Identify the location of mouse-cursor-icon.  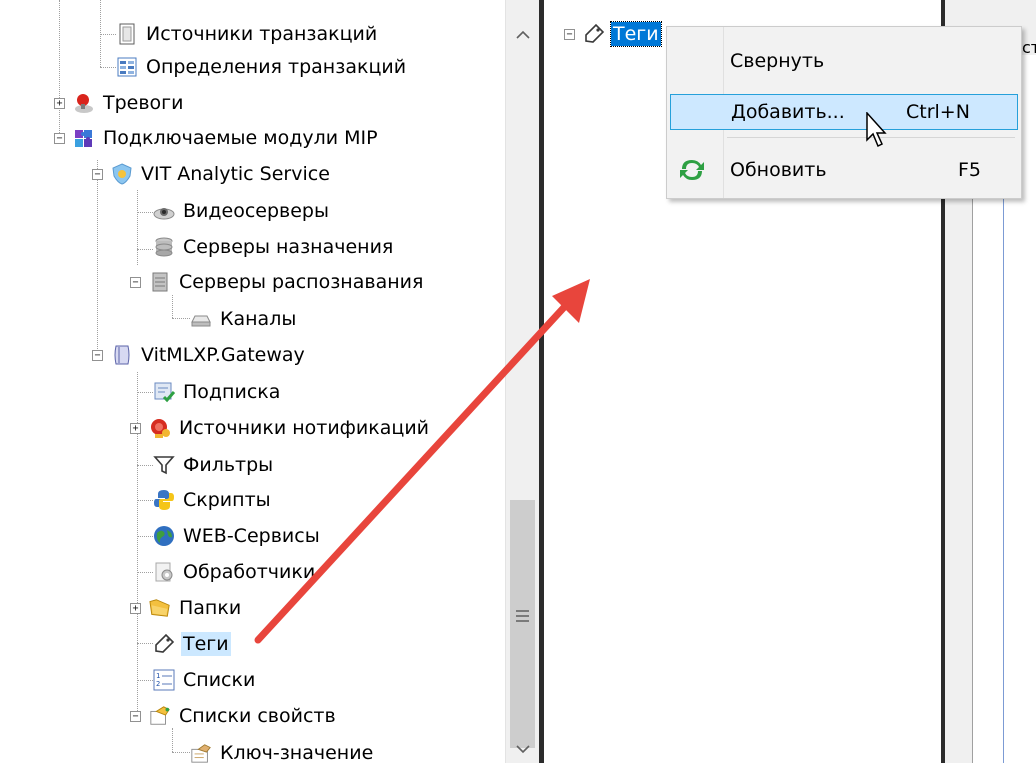
(876, 130).